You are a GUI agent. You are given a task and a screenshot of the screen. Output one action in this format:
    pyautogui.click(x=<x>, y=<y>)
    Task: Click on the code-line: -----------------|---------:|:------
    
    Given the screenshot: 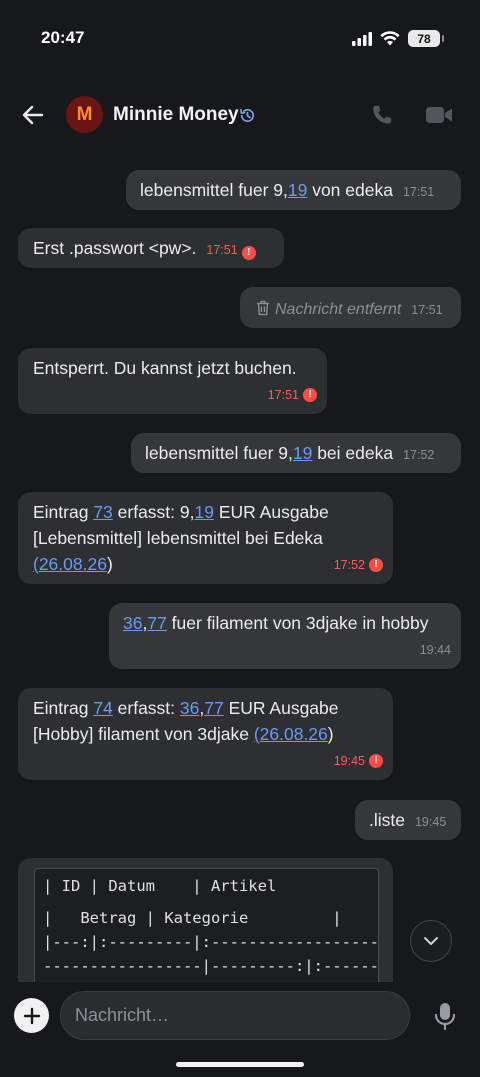 What is the action you would take?
    pyautogui.click(x=211, y=966)
    